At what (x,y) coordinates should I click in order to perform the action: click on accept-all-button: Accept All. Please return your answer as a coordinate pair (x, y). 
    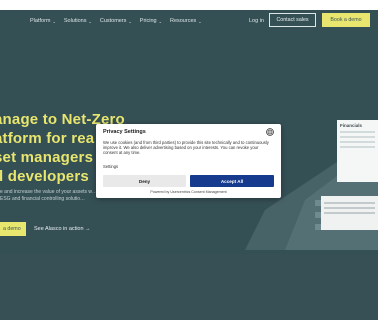
    Looking at the image, I should click on (232, 181).